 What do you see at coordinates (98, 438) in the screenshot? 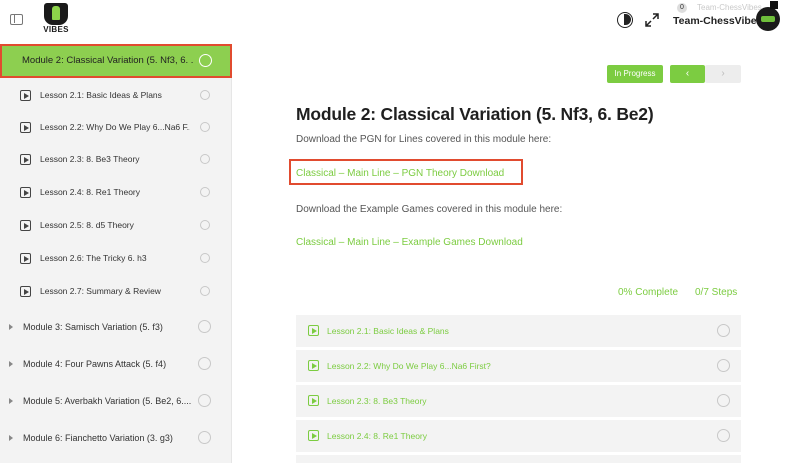
I see `sidebar-module-label: Module 6: Fianchetto Variation (3. g3)` at bounding box center [98, 438].